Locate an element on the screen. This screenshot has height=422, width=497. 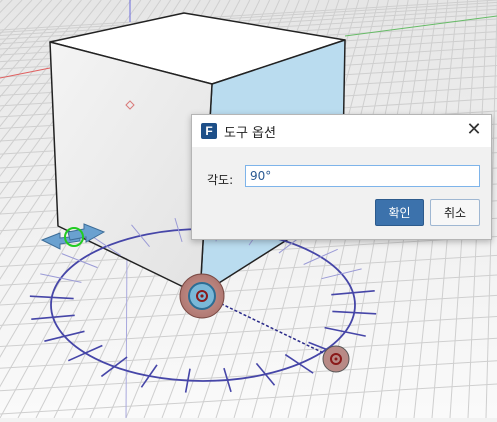
cancel-button: 취소 is located at coordinates (455, 212).